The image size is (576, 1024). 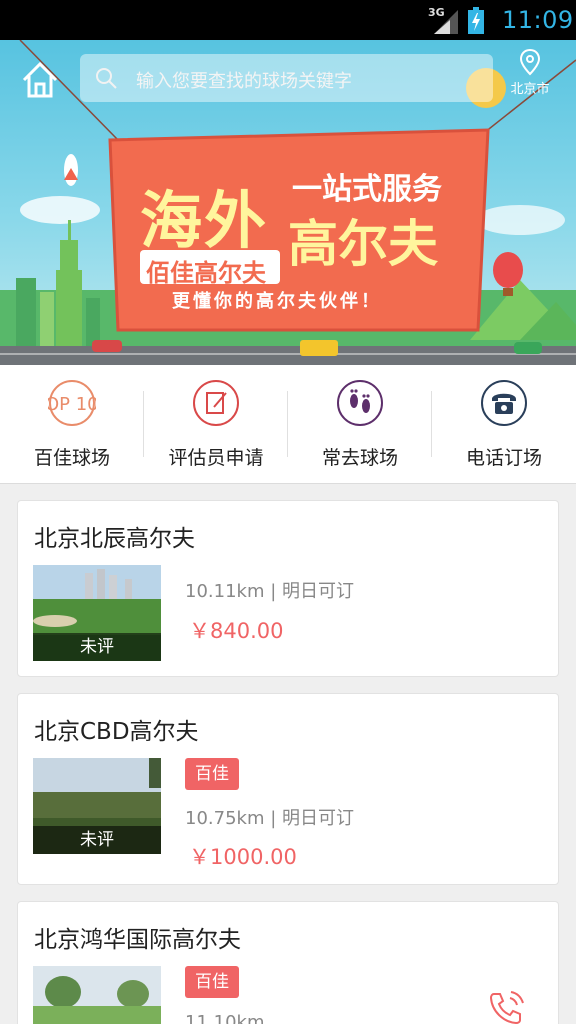 I want to click on banner-headline-left: 海外, so click(x=204, y=220).